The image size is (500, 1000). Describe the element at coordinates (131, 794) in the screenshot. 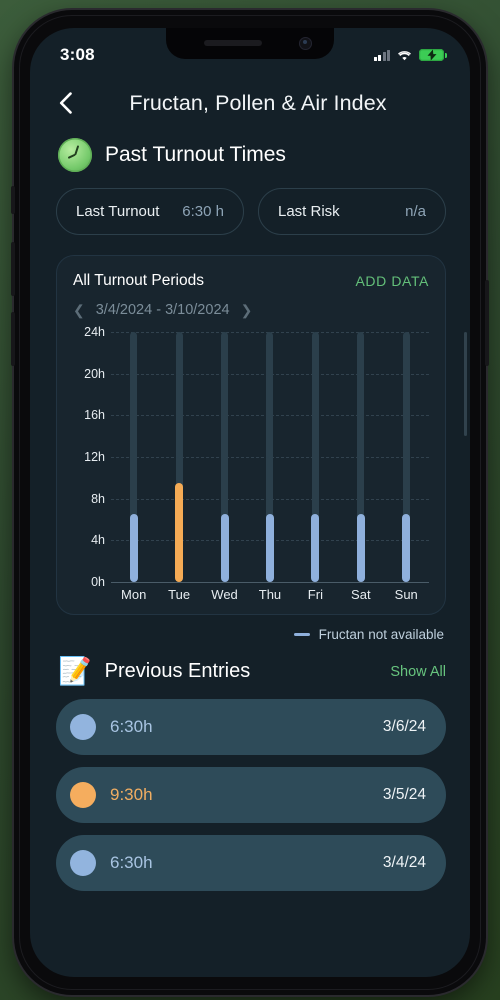

I see `entry-duration: 9:30h` at that location.